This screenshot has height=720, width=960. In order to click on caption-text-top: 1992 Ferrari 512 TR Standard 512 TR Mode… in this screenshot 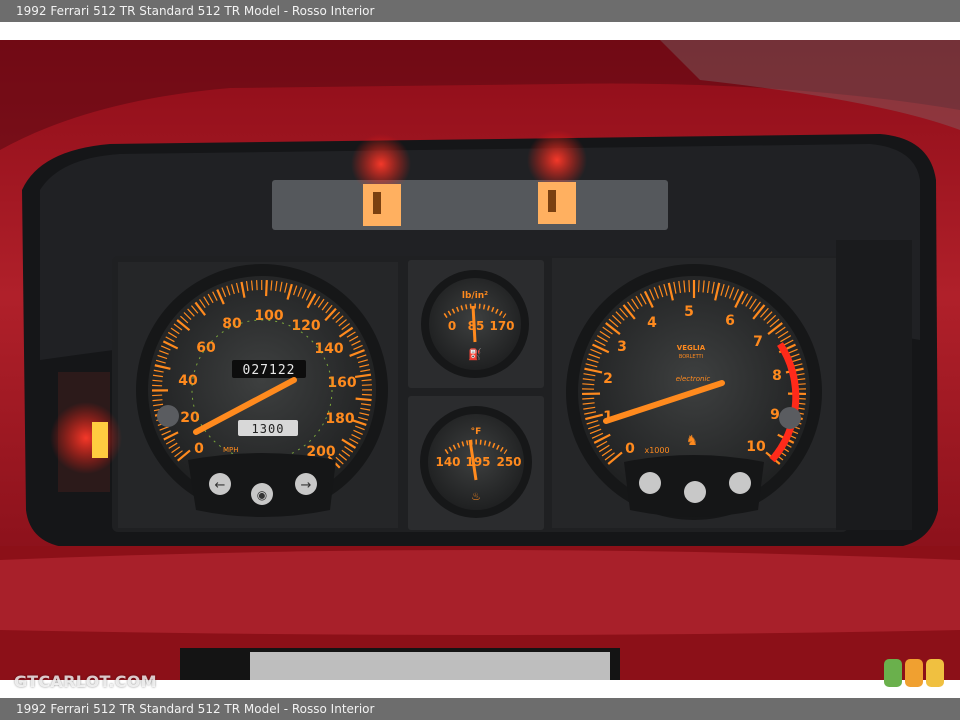, I will do `click(195, 11)`.